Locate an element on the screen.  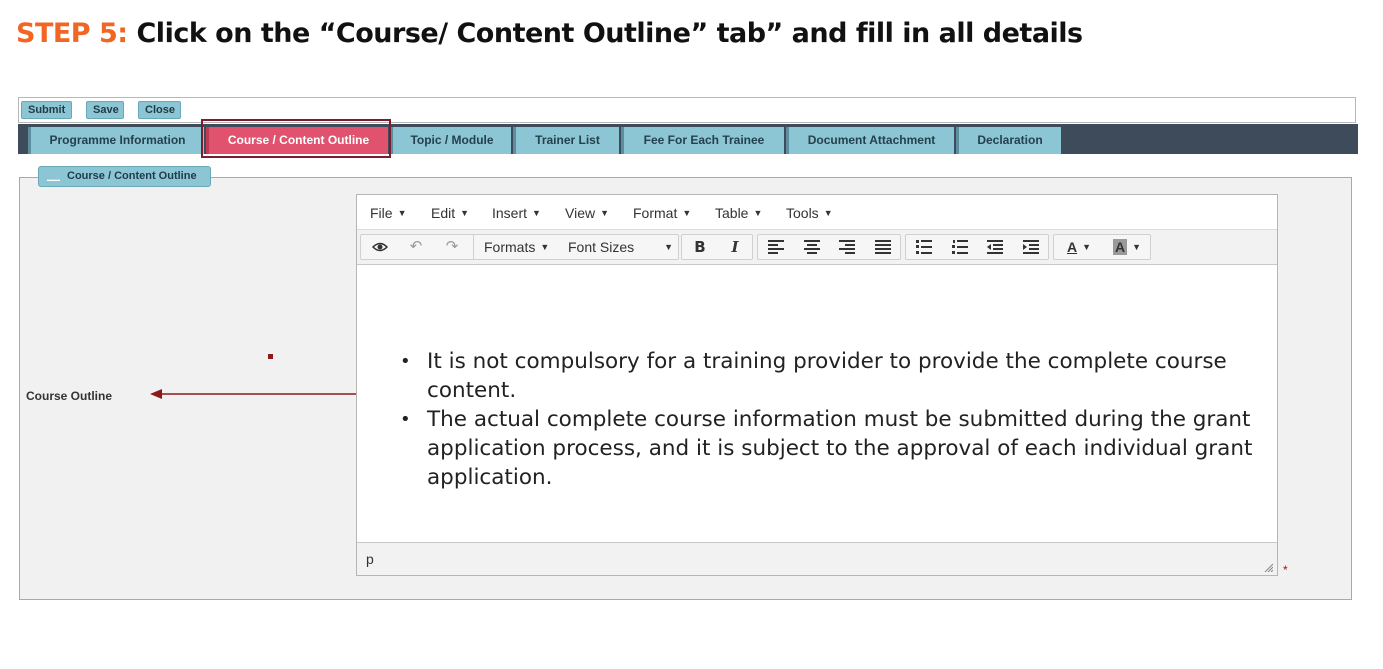
toolbar-group-colors: A ▼ A ▼ is located at coordinates (1102, 247).